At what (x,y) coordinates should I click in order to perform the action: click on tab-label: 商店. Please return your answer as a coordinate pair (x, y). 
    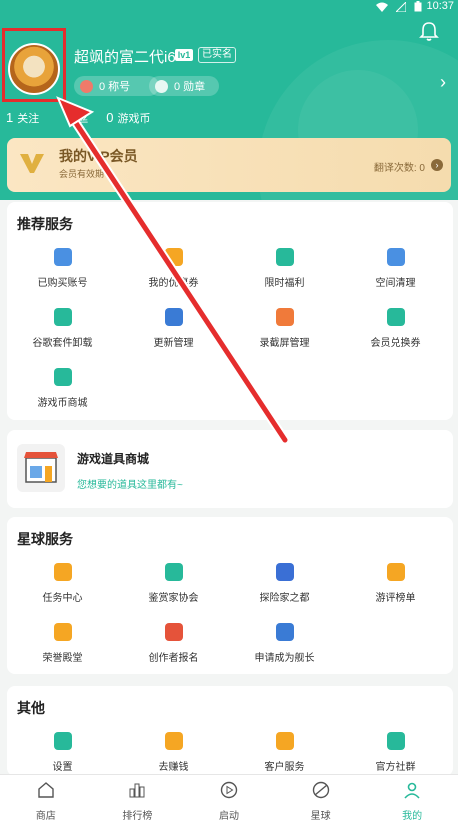
    Looking at the image, I should click on (45, 815).